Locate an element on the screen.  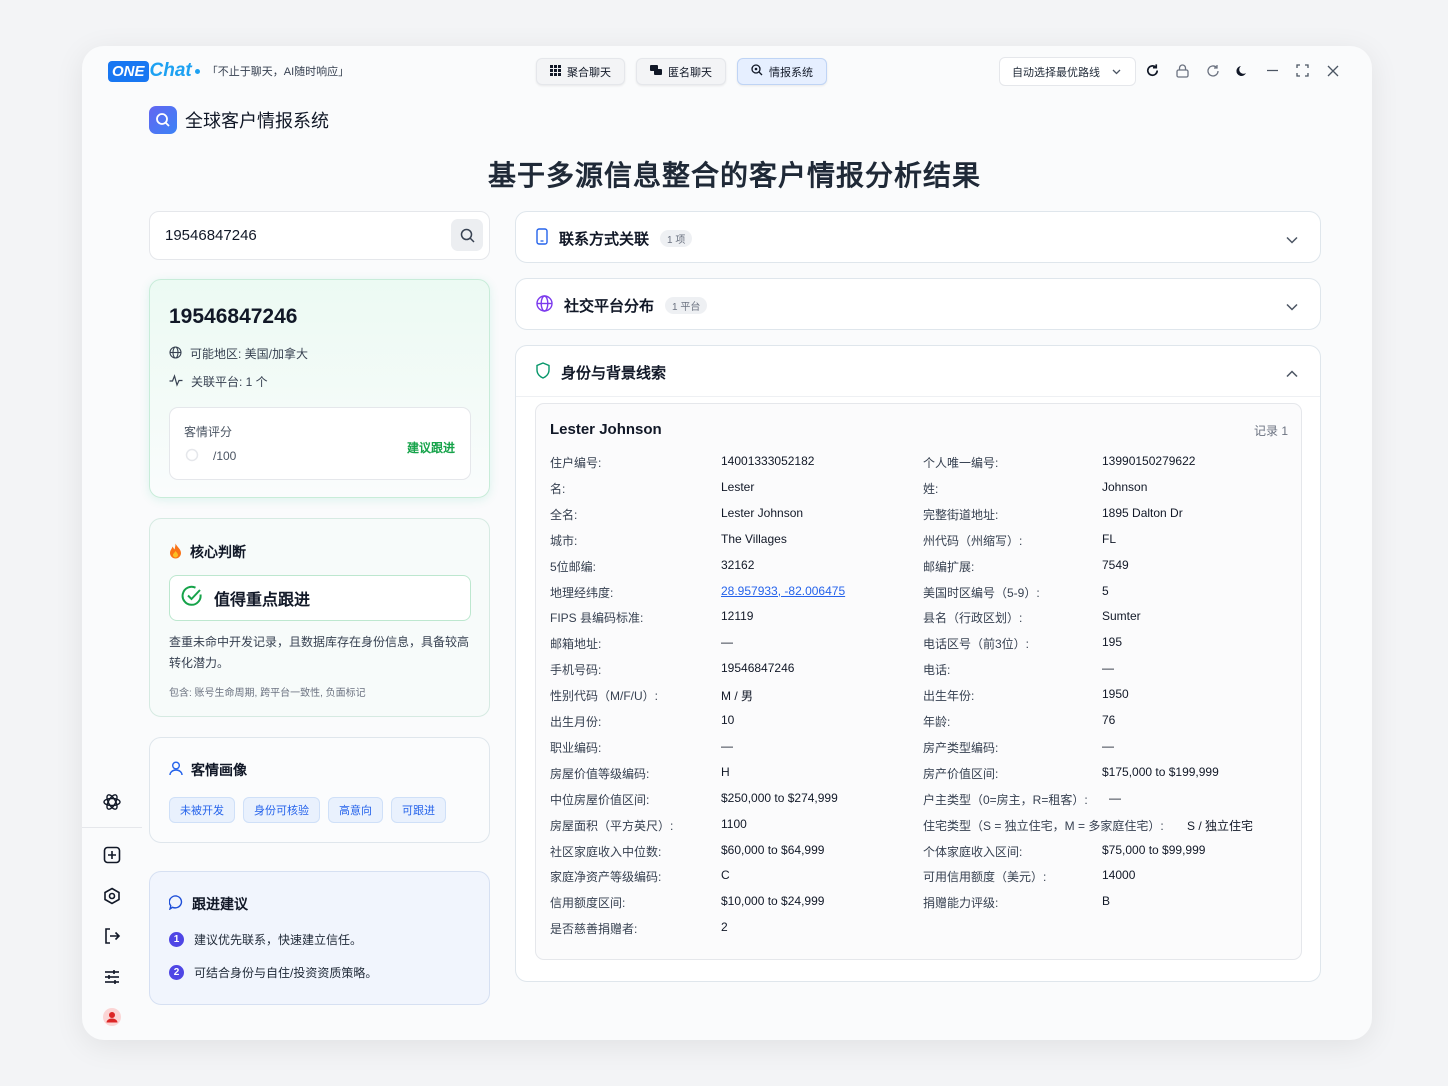
record-field: 县名（行政区划）: Sumter is located at coordinates (1032, 617).